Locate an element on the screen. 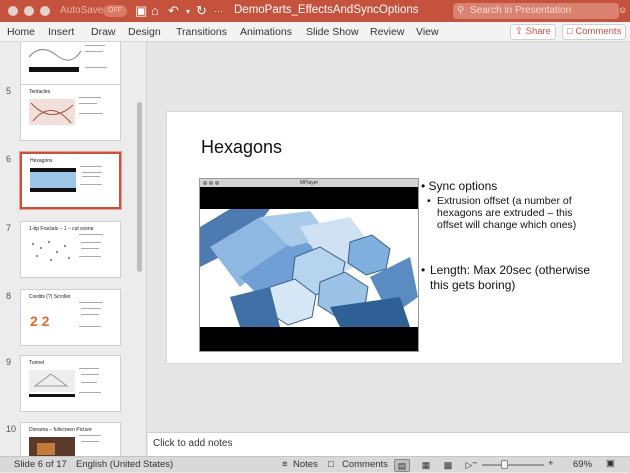  share-label: Share is located at coordinates (538, 31).